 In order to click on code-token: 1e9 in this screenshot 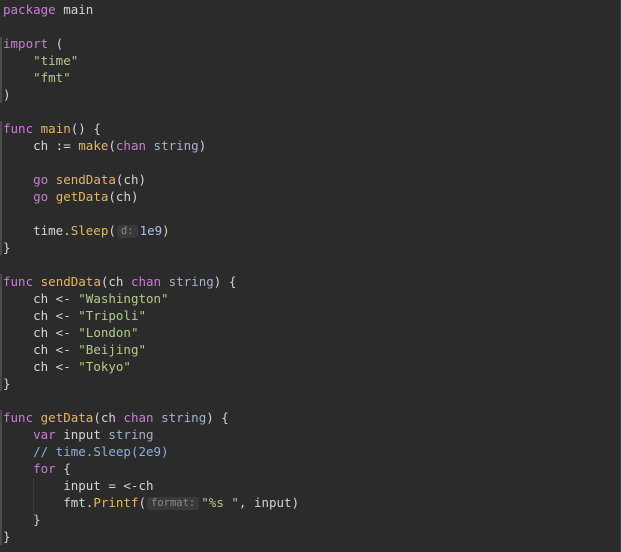, I will do `click(151, 230)`.